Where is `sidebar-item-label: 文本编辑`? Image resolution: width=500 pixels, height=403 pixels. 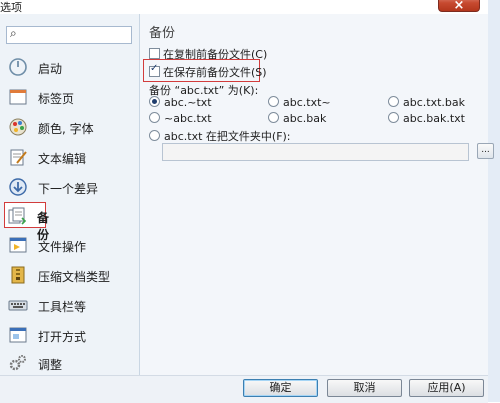 sidebar-item-label: 文本编辑 is located at coordinates (62, 159).